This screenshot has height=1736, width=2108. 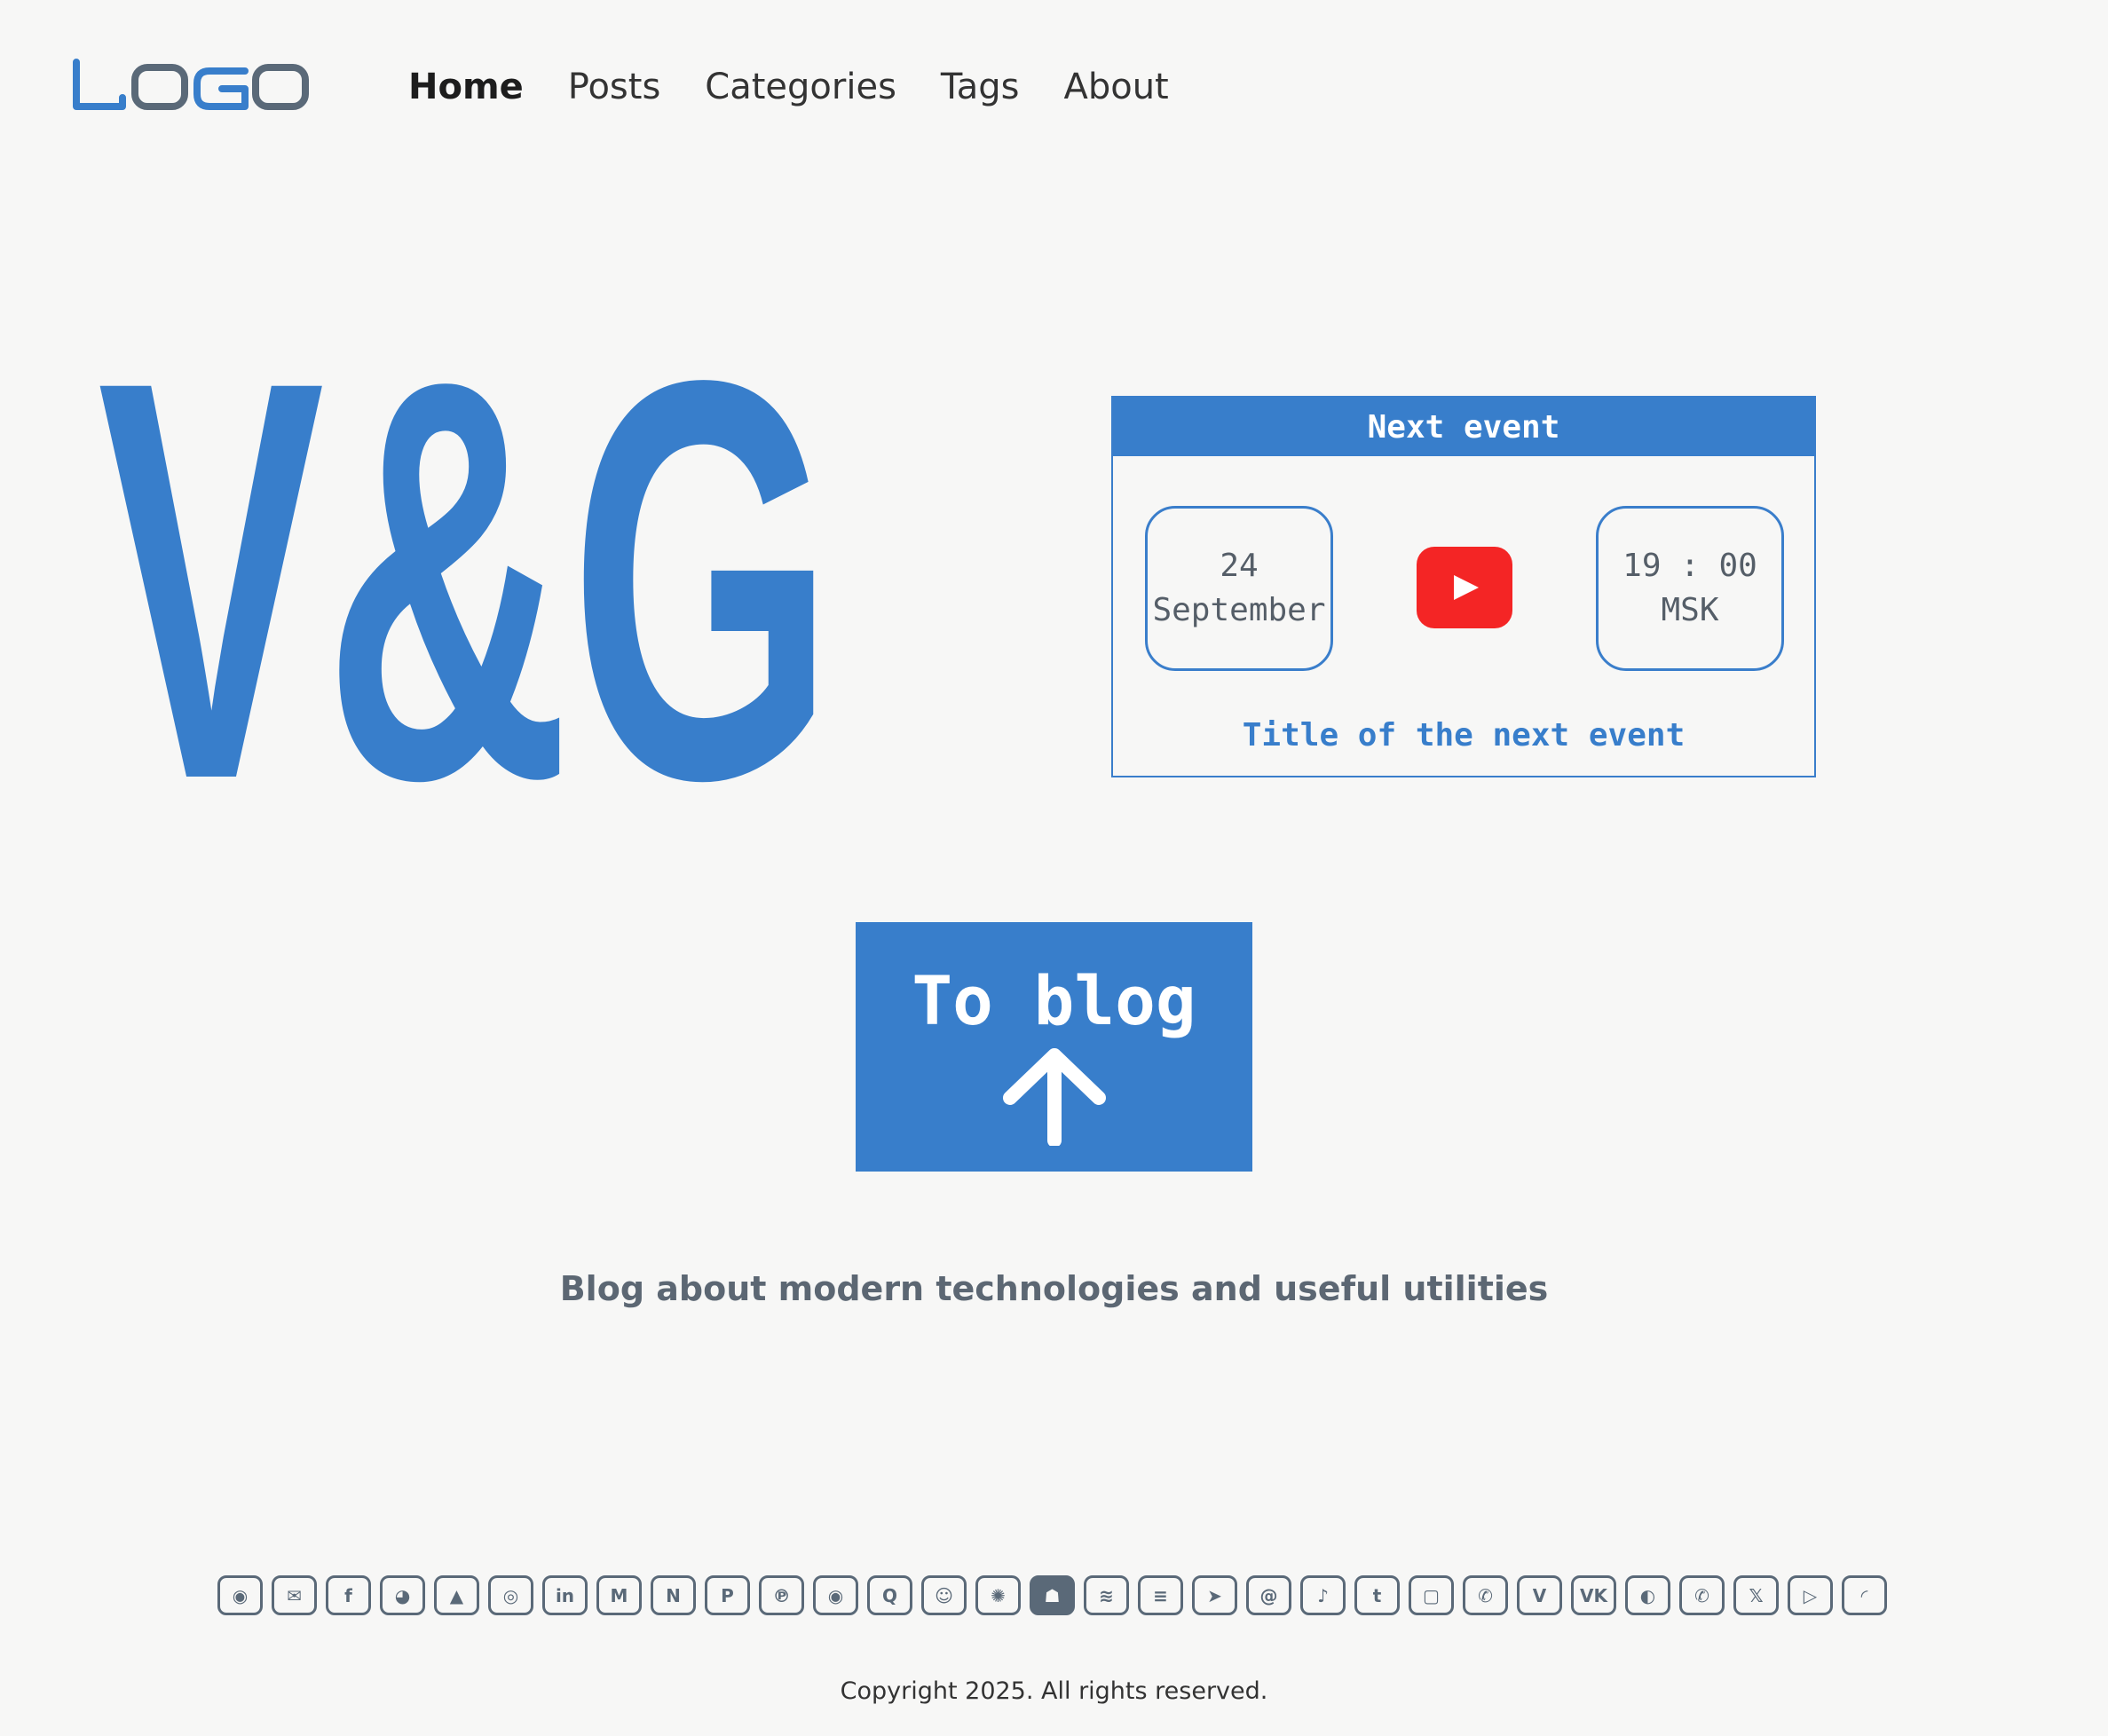 I want to click on instagram-icon: ◎, so click(x=510, y=1595).